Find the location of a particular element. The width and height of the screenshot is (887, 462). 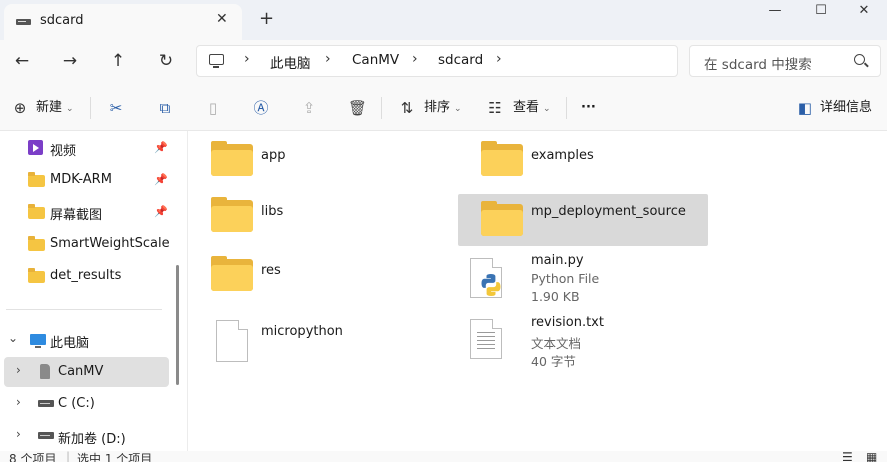

sidebar-item-label: det_results is located at coordinates (86, 275).